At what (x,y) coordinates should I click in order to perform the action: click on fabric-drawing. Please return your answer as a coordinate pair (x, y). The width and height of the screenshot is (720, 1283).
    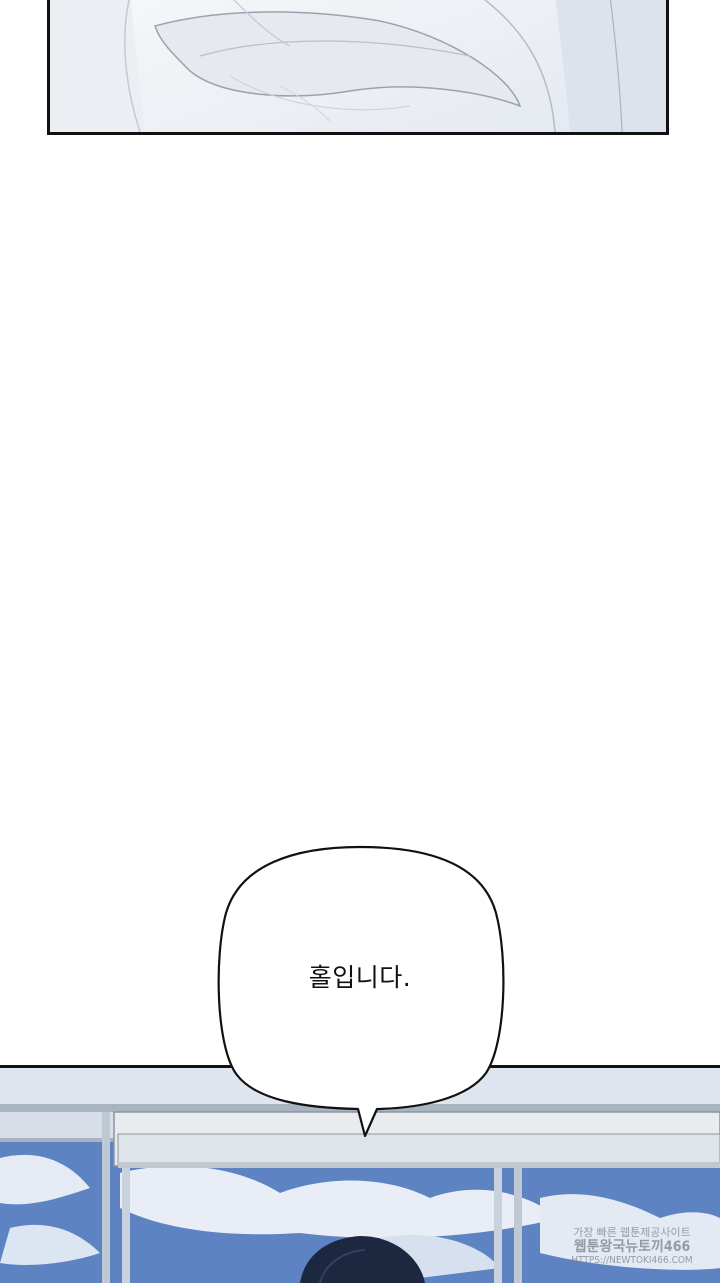
    Looking at the image, I should click on (358, 66).